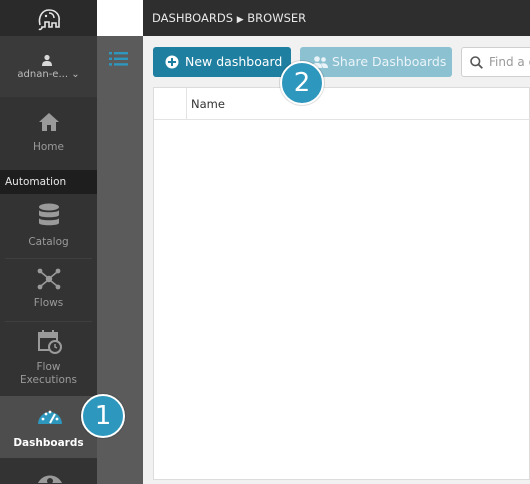  Describe the element at coordinates (48, 359) in the screenshot. I see `sidebar-item-flow-executions: Flow Executions` at that location.